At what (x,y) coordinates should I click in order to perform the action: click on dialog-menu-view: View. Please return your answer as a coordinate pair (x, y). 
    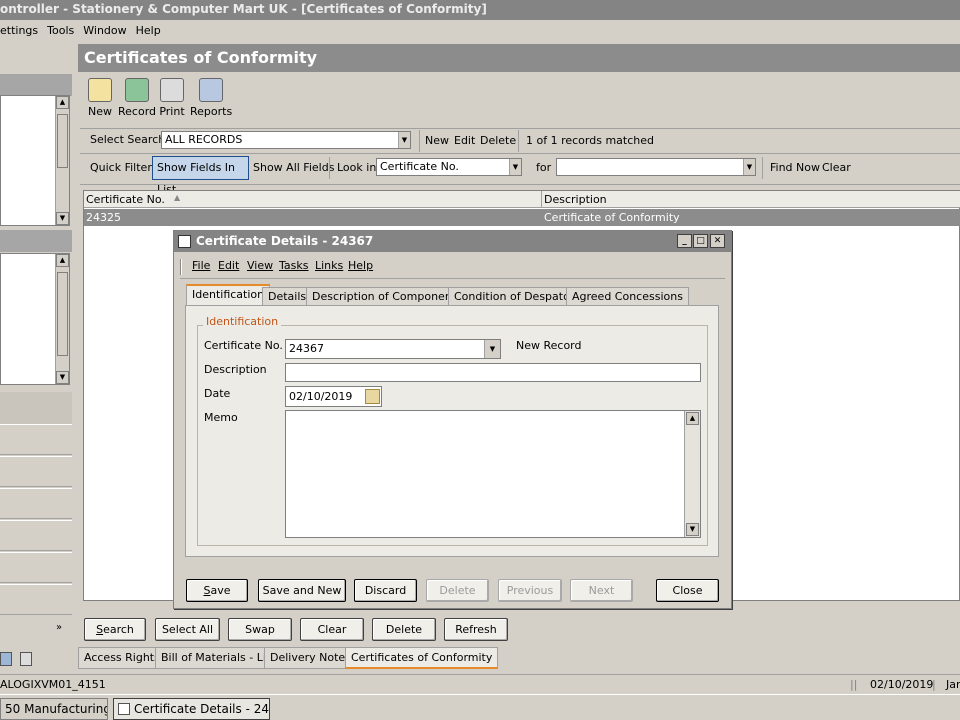
    Looking at the image, I should click on (260, 265).